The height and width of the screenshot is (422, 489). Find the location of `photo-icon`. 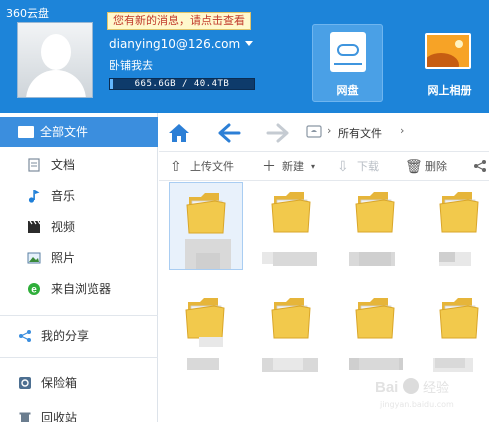

photo-icon is located at coordinates (34, 258).